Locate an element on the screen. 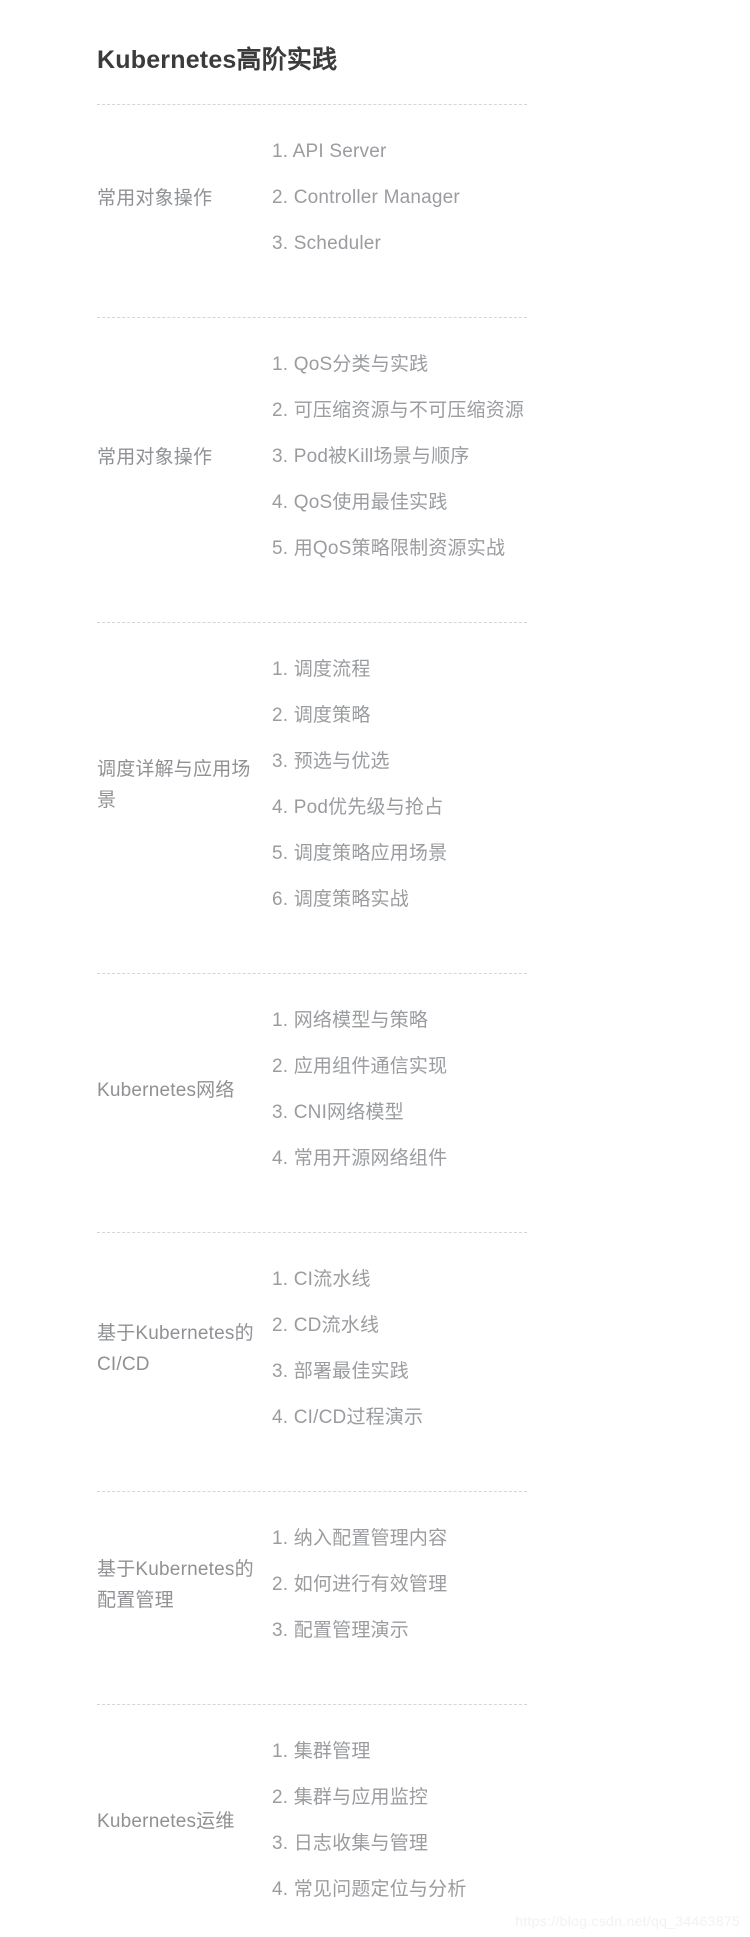 The height and width of the screenshot is (1937, 750). watermark: https://blog.csdn.net/qq_34463875 is located at coordinates (627, 1921).